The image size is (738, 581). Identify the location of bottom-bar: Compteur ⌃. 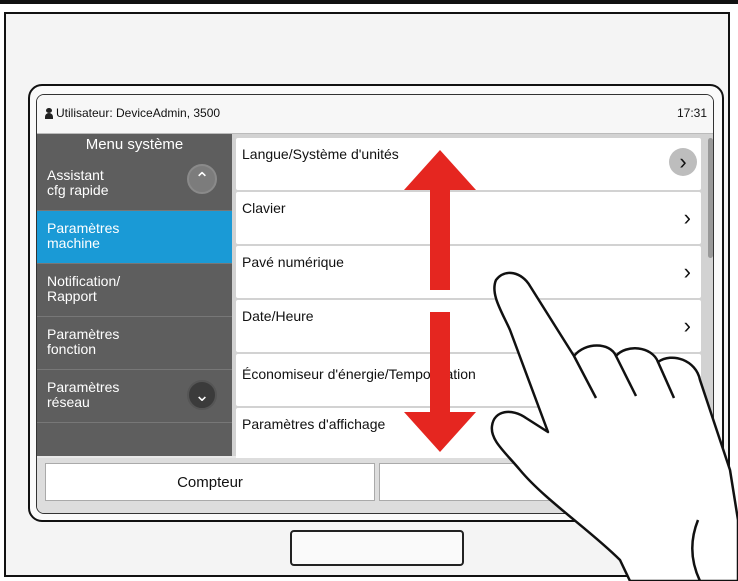
(375, 485).